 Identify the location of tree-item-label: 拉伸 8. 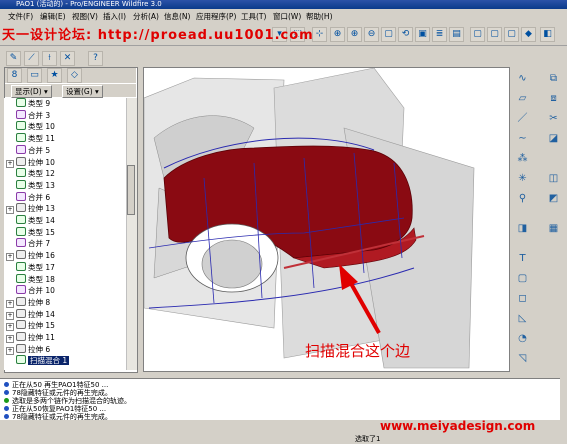
(39, 302).